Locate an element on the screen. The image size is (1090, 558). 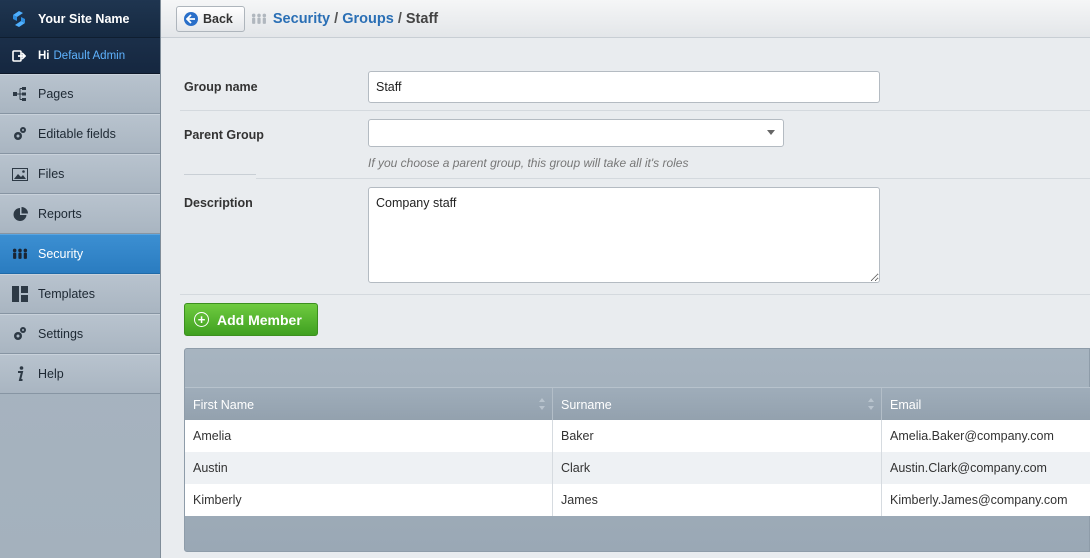
cell-surname: Clark is located at coordinates (717, 468).